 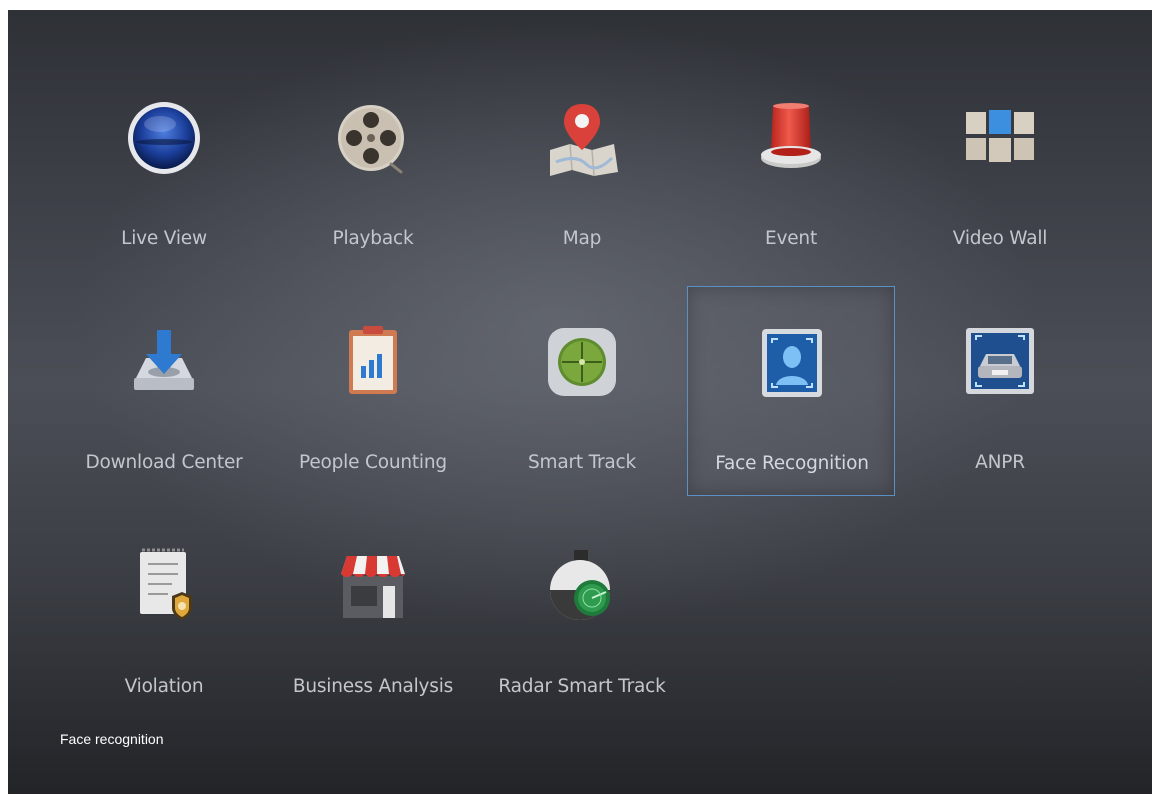 What do you see at coordinates (164, 362) in the screenshot?
I see `download-tray-icon` at bounding box center [164, 362].